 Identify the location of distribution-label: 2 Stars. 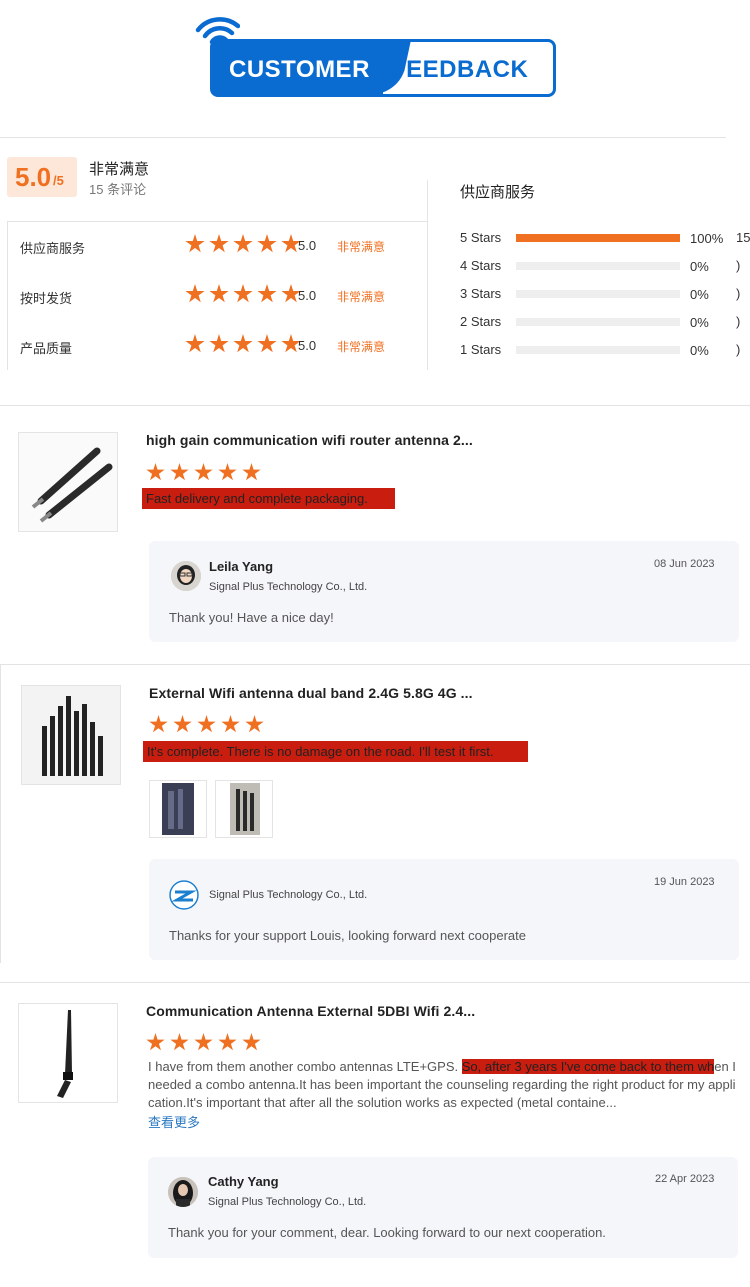
(481, 321).